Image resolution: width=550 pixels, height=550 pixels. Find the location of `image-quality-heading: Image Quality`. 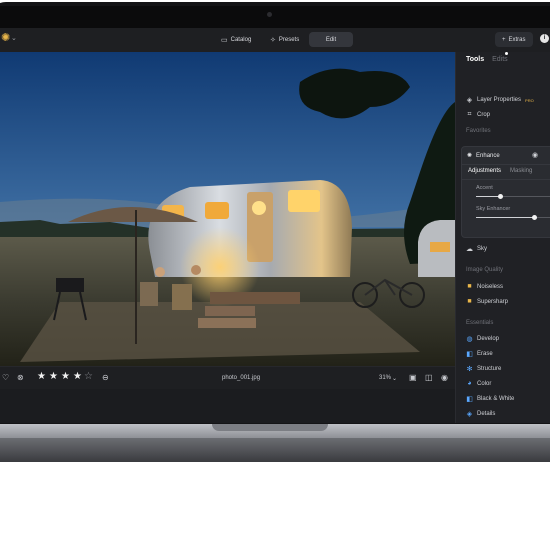

image-quality-heading: Image Quality is located at coordinates (485, 270).